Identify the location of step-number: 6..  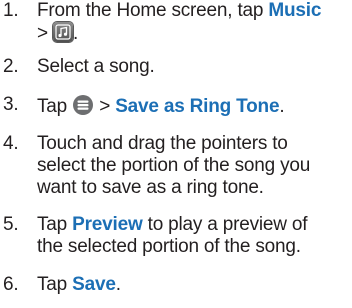
(11, 284).